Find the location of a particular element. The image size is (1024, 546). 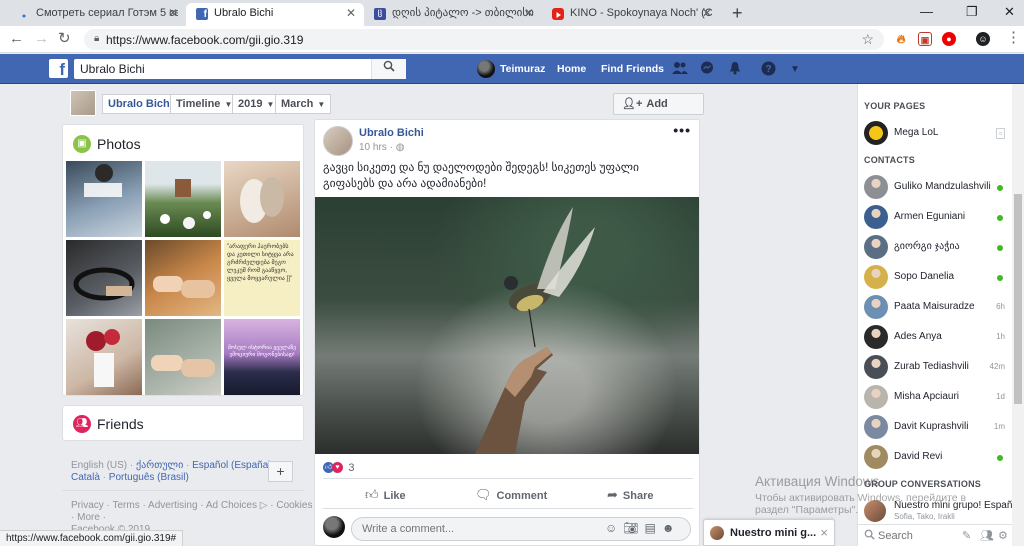

browser-tab-youtube: KINO - Spokoynaya Noch' (C ✕ is located at coordinates (631, 14).